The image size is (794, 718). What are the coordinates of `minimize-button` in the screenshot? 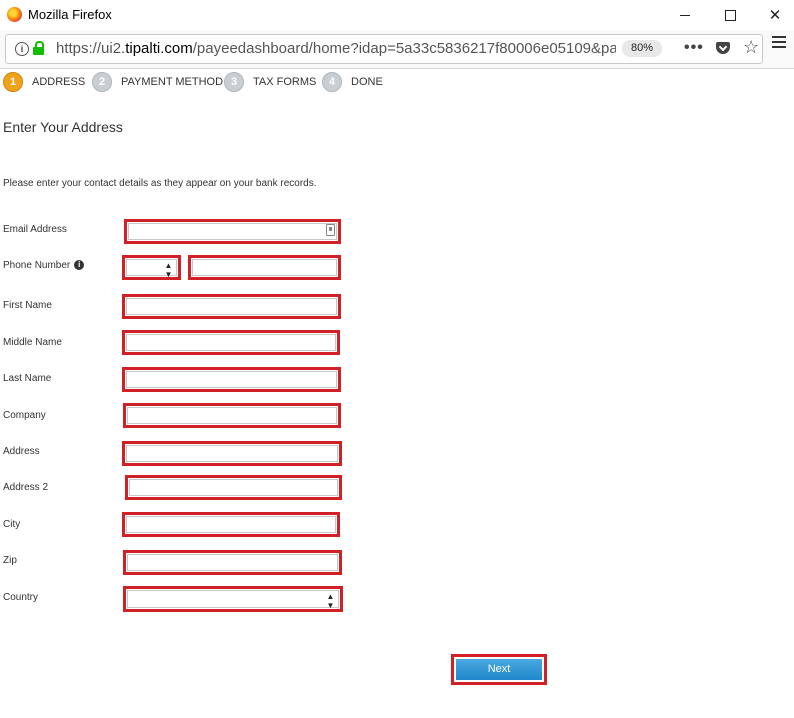 It's located at (685, 15).